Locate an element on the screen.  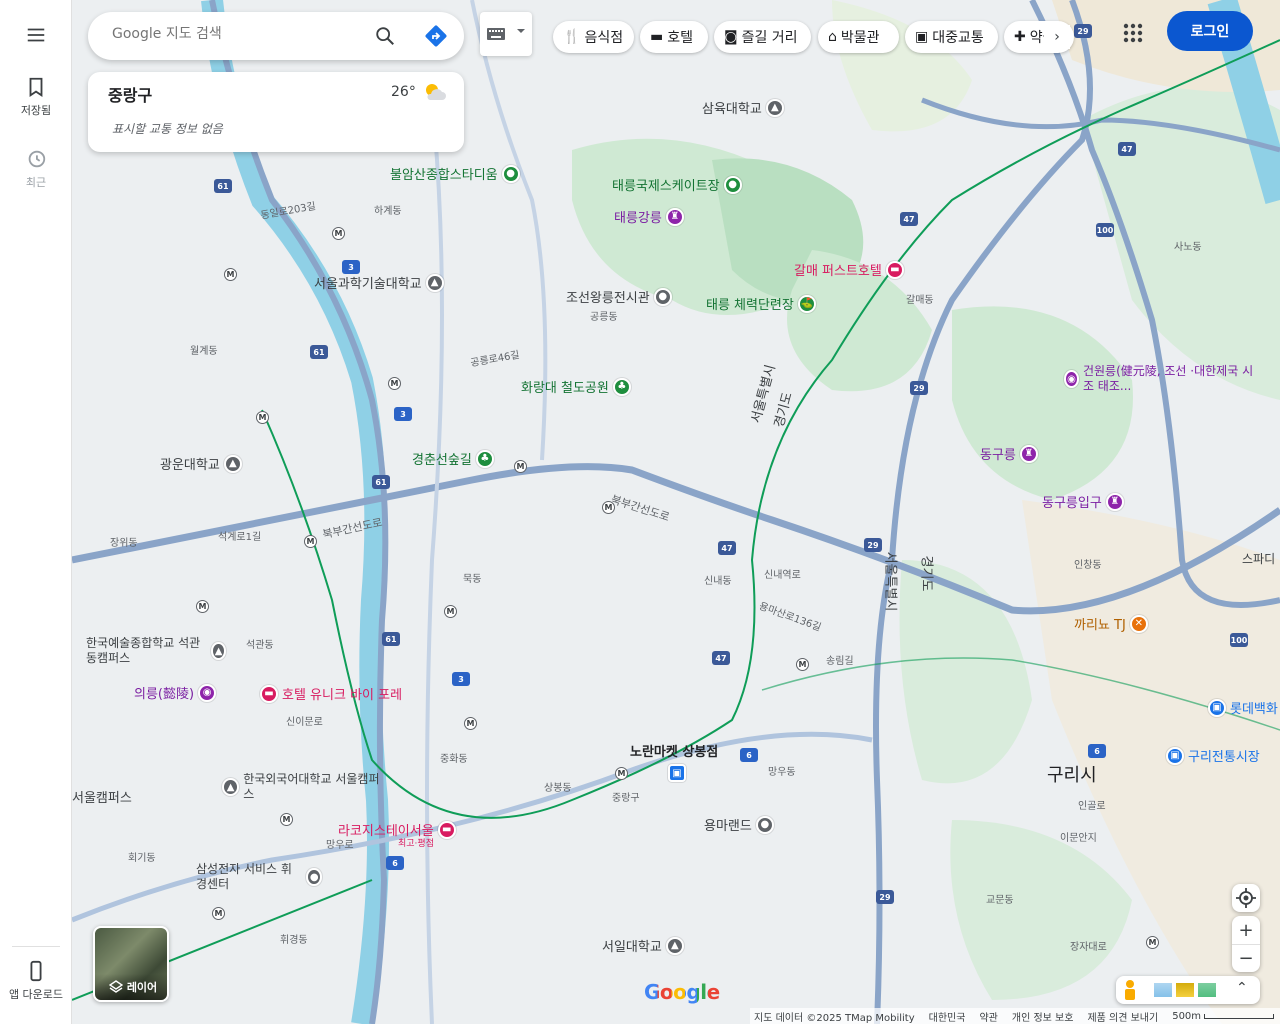
route-shield: 3 is located at coordinates (351, 267).